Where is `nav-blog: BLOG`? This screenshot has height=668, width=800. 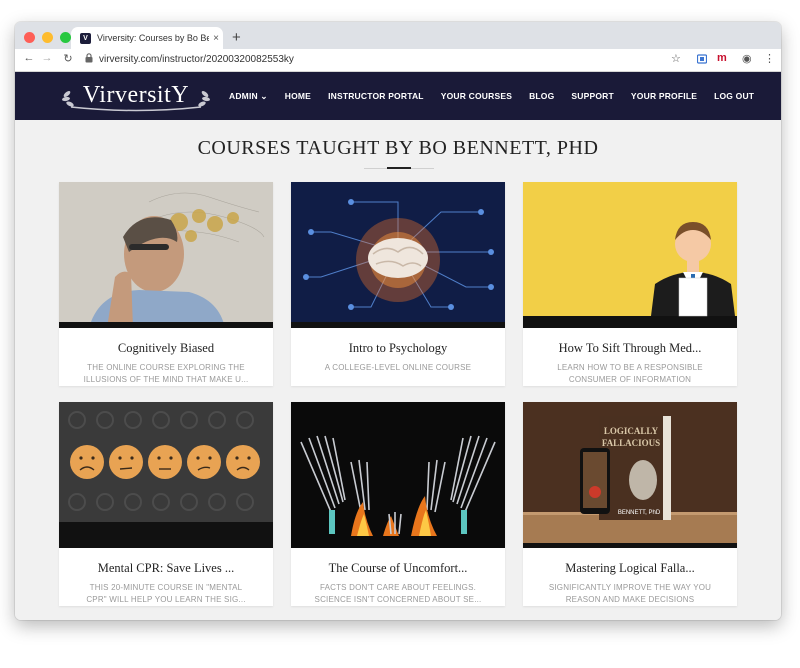
nav-blog: BLOG is located at coordinates (541, 96).